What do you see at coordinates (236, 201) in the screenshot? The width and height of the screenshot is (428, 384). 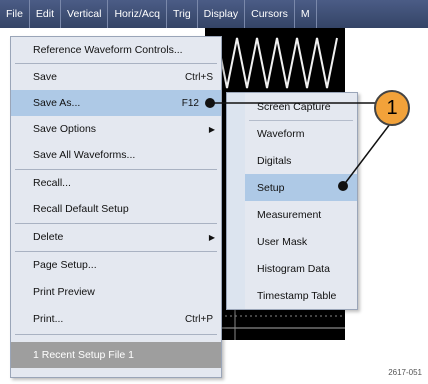 I see `submenu-icon-column` at bounding box center [236, 201].